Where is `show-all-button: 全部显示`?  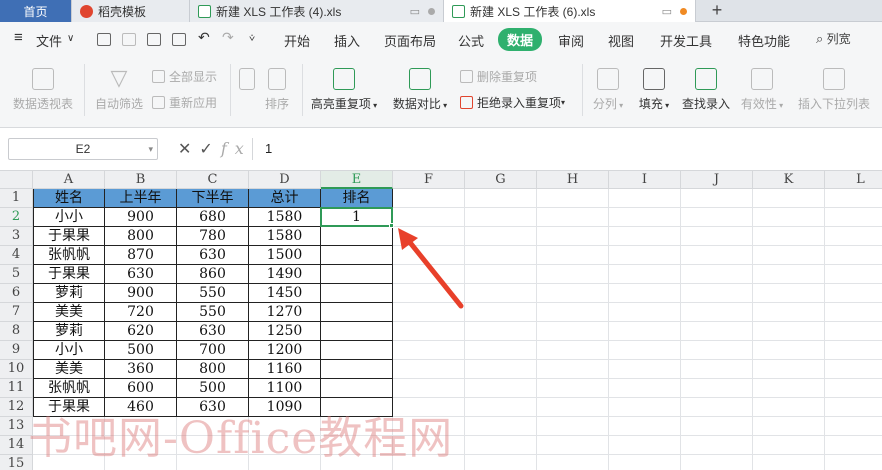
show-all-button: 全部显示 is located at coordinates (184, 76).